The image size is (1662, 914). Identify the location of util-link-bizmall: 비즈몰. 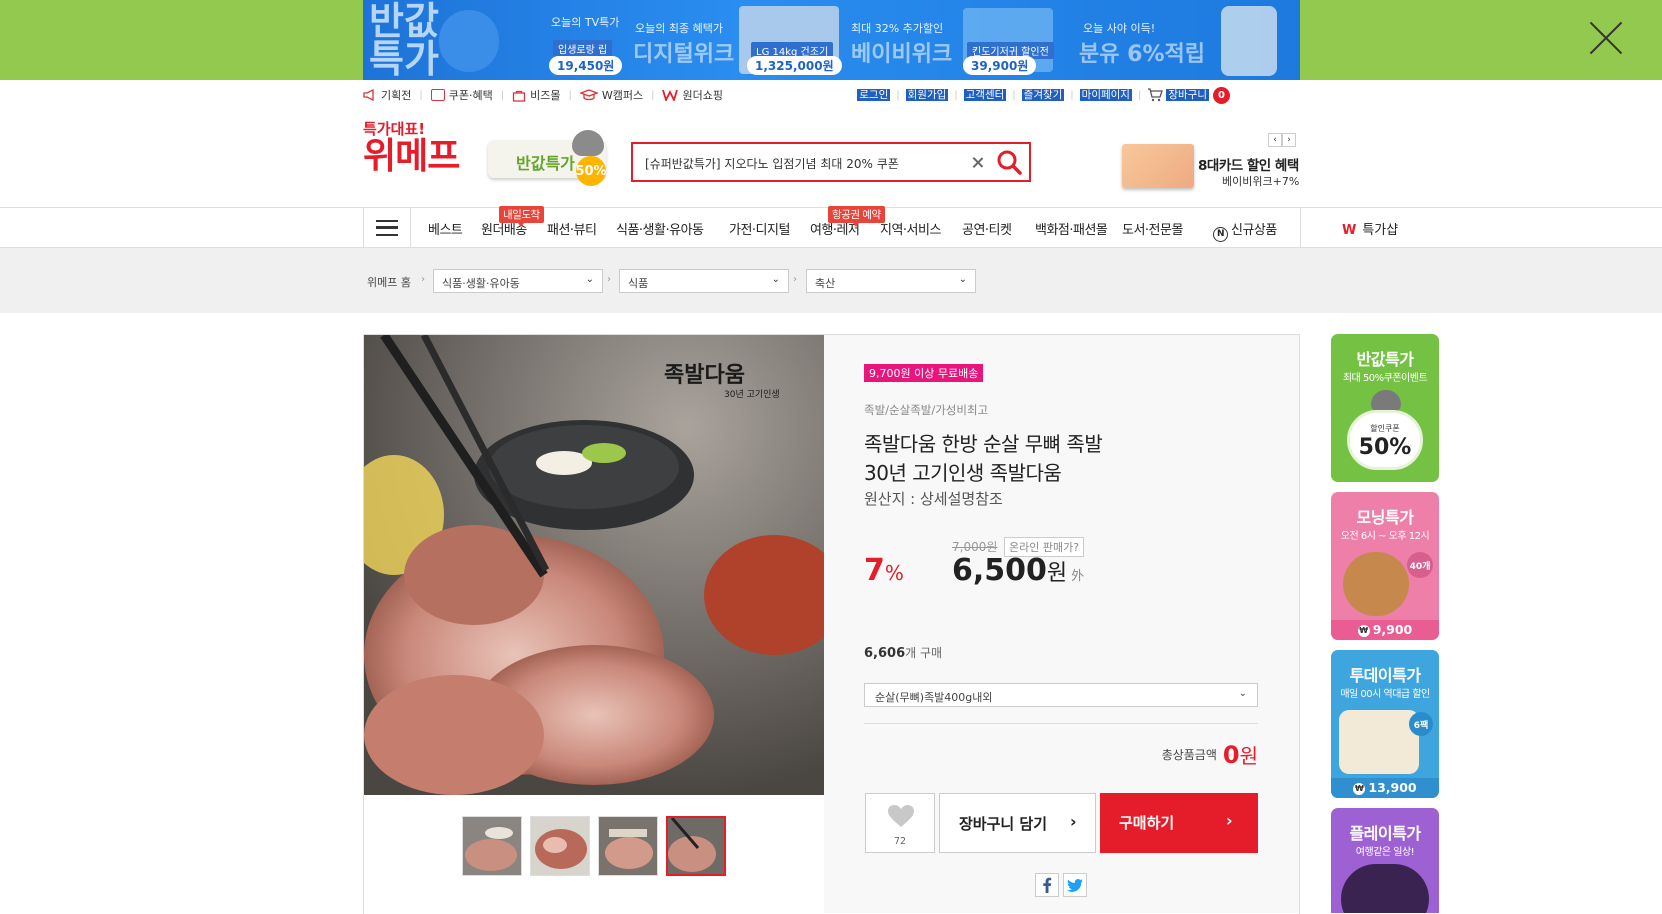
(536, 95).